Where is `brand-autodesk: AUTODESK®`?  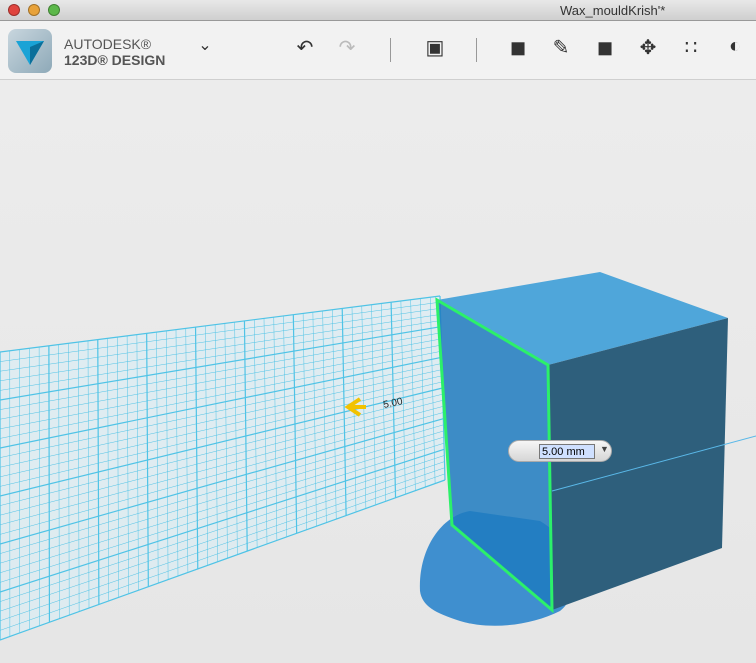
brand-autodesk: AUTODESK® is located at coordinates (108, 44).